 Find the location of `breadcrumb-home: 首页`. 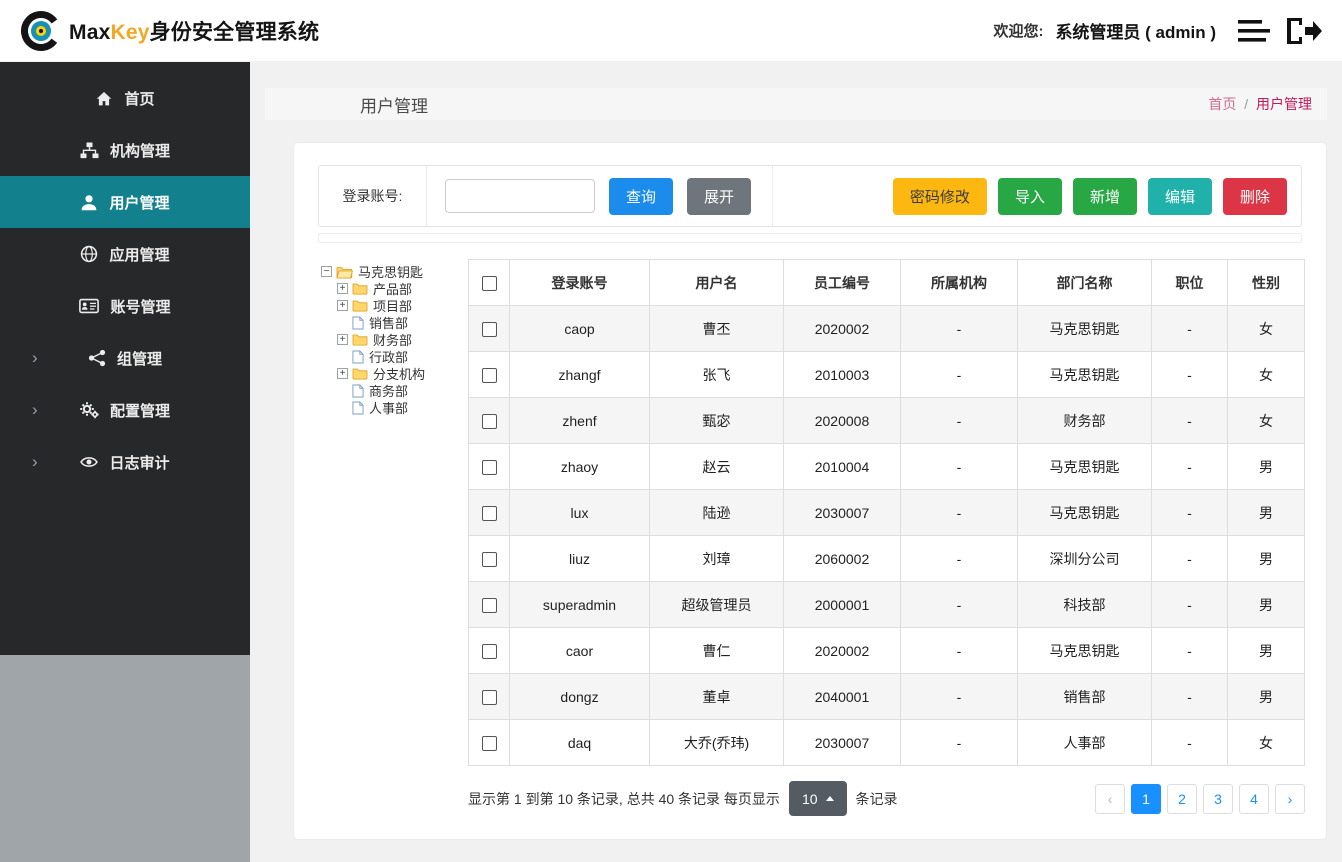

breadcrumb-home: 首页 is located at coordinates (1222, 104).